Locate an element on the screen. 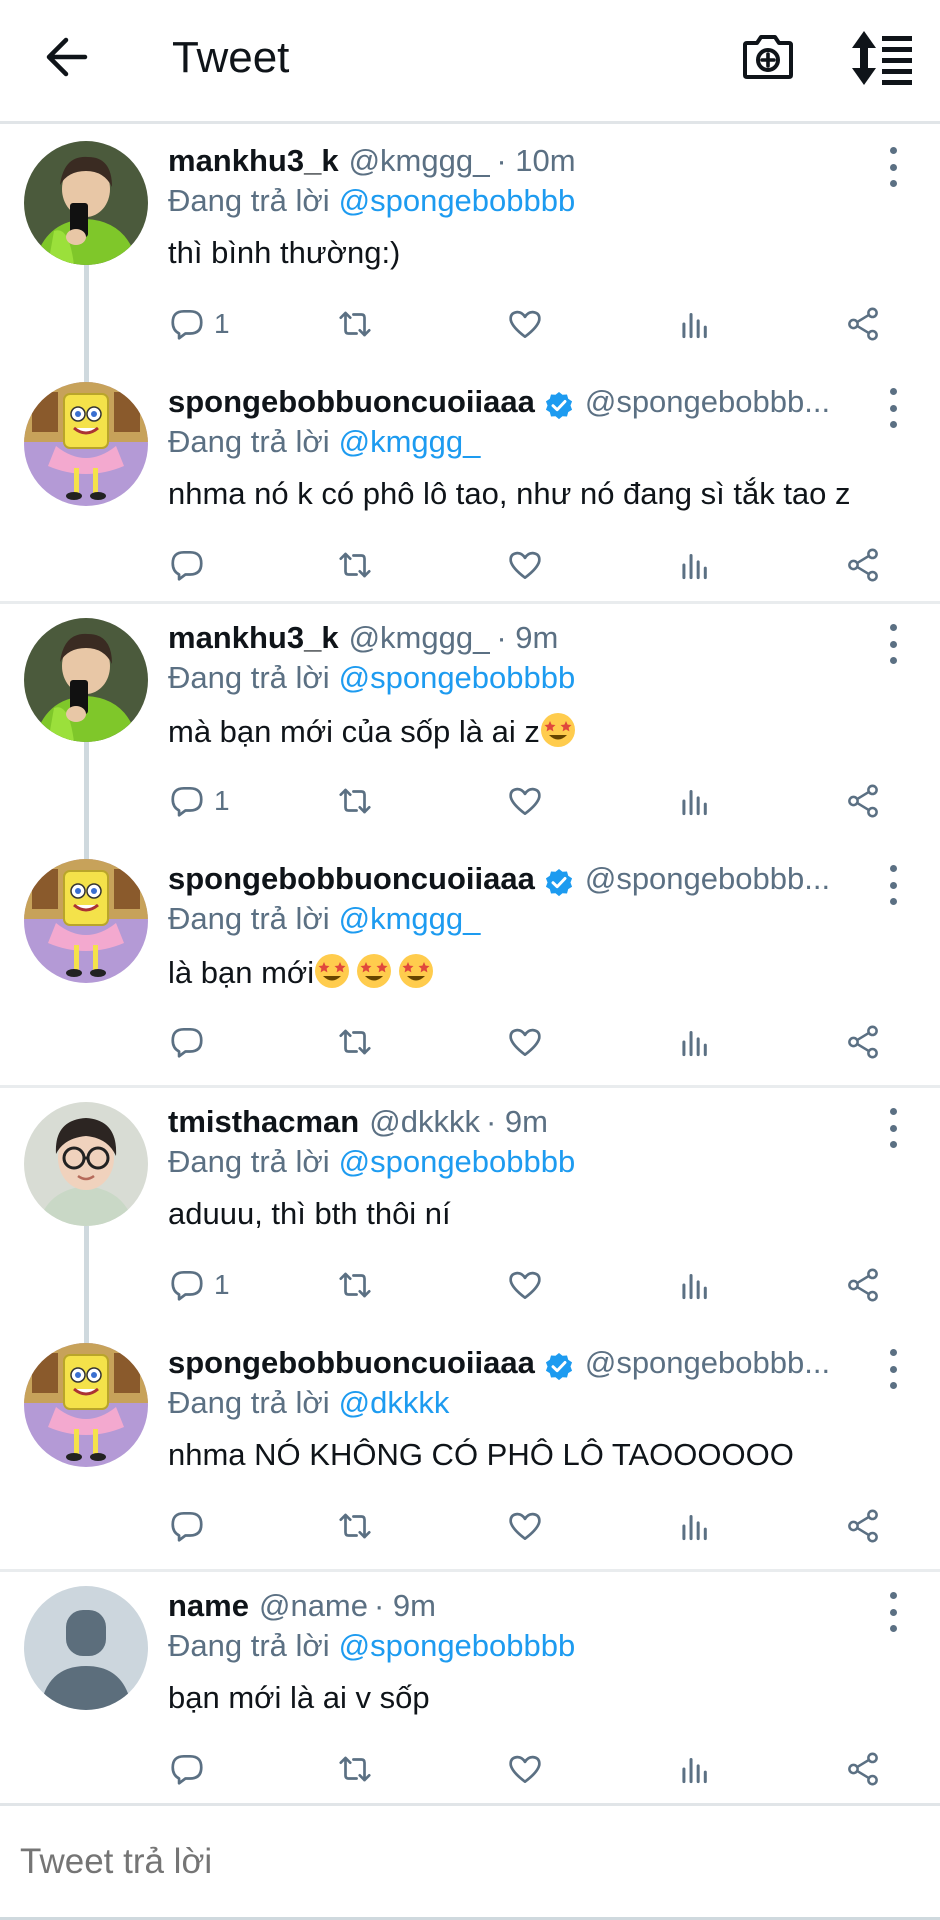 This screenshot has width=940, height=1920. tweet-header: mankhu3_k @kmggg_ · 10m is located at coordinates (519, 165).